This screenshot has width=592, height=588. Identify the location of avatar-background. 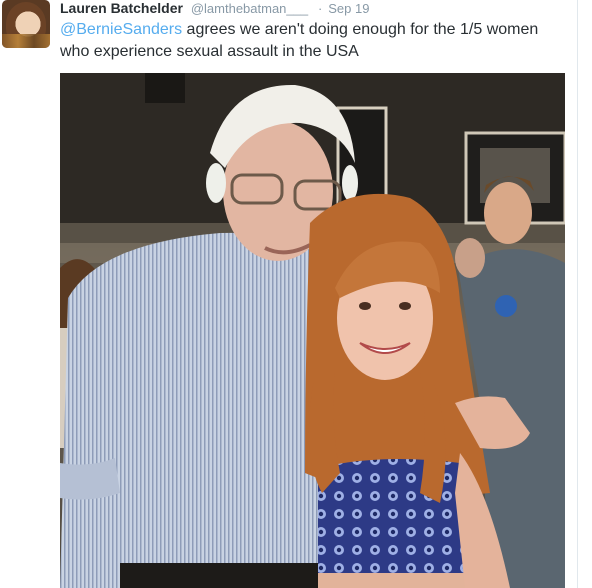
(26, 41).